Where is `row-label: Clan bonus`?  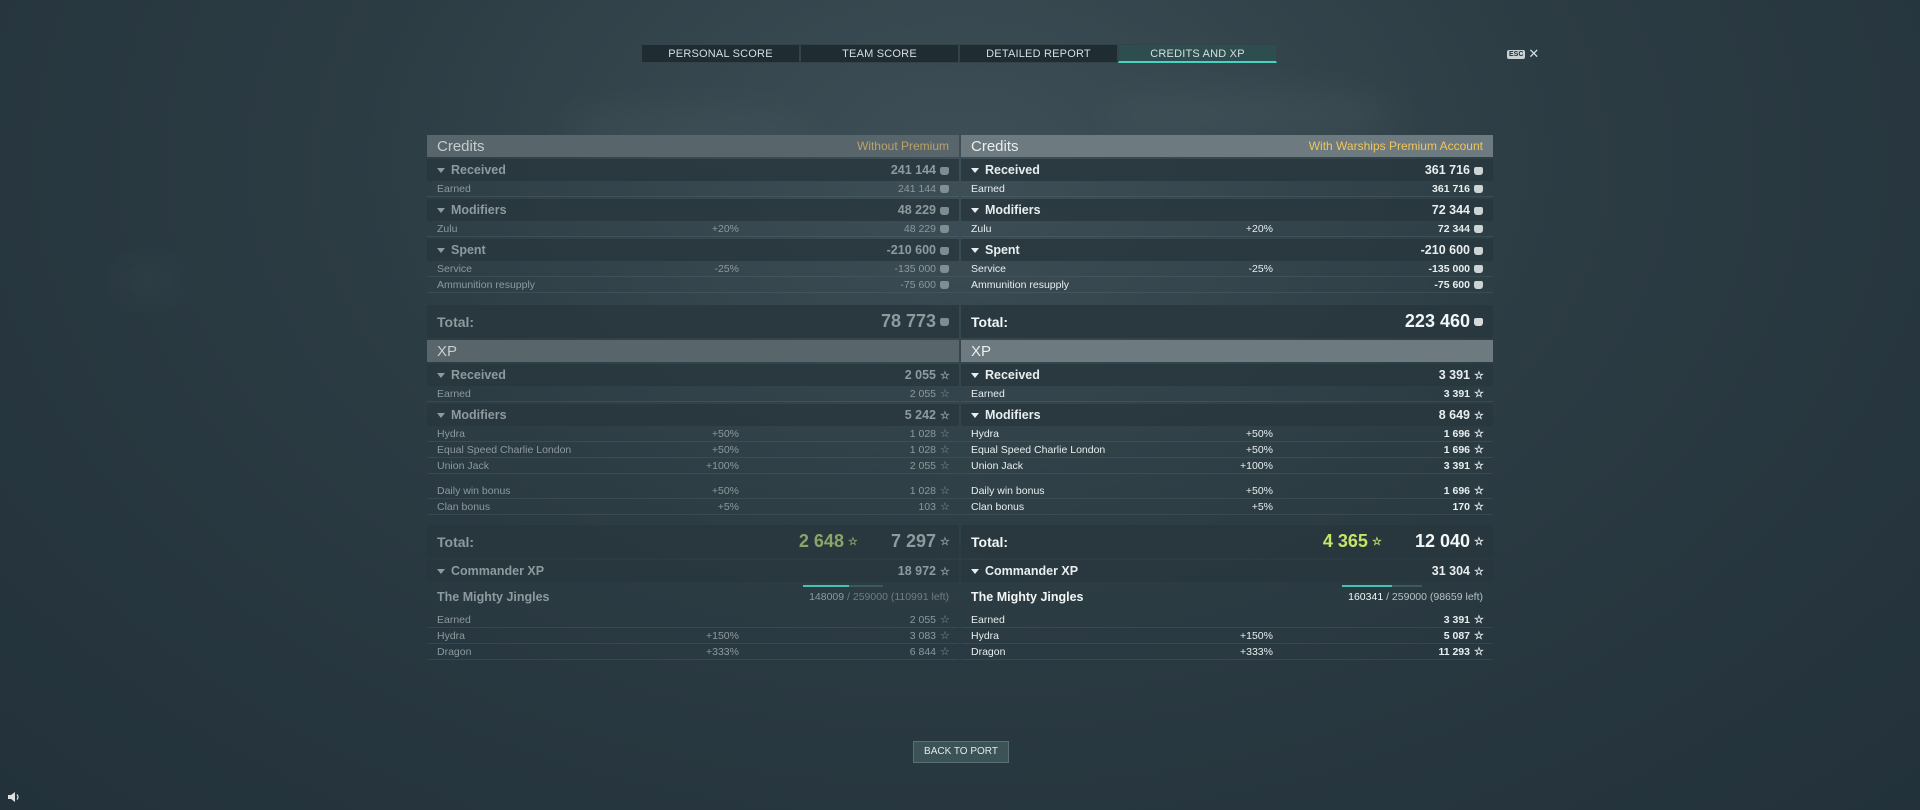 row-label: Clan bonus is located at coordinates (998, 506).